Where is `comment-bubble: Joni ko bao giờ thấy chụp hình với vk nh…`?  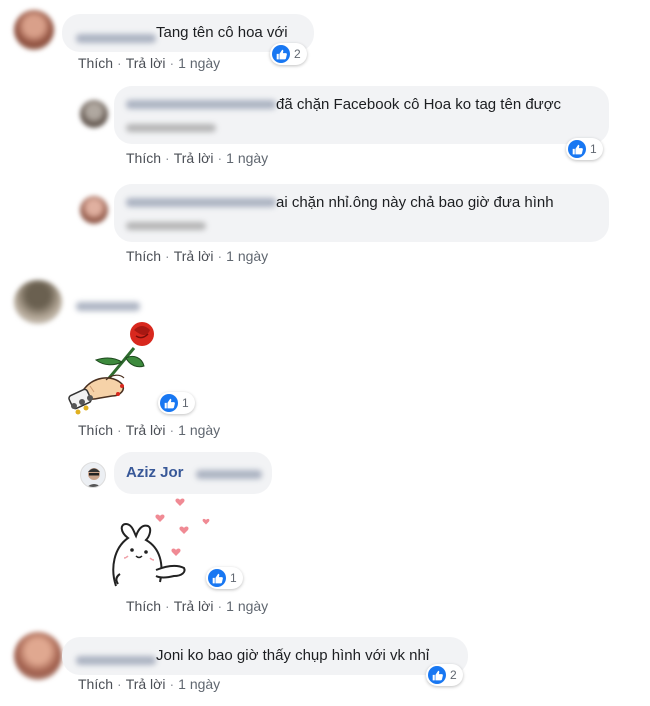
comment-bubble: Joni ko bao giờ thấy chụp hình với vk nh… is located at coordinates (265, 656).